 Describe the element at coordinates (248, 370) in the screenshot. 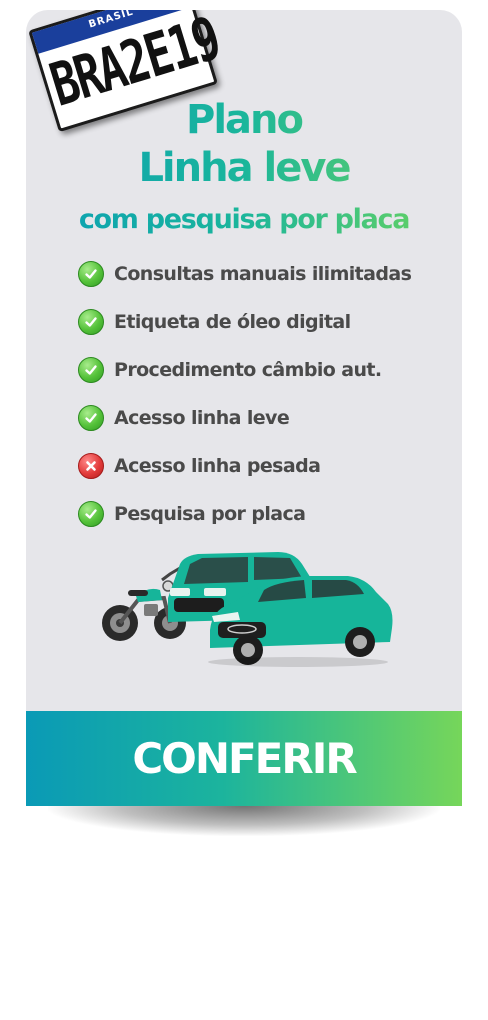

I see `feature-label: Procedimento câmbio aut.` at that location.